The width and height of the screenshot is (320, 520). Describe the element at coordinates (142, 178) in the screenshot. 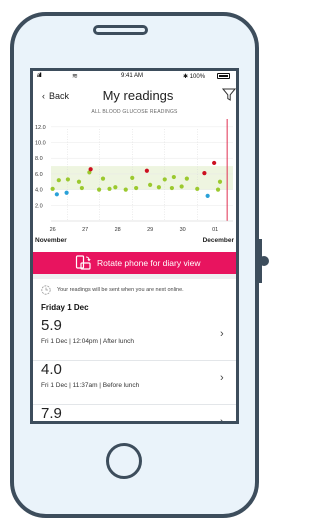

I see `target-range-band` at that location.